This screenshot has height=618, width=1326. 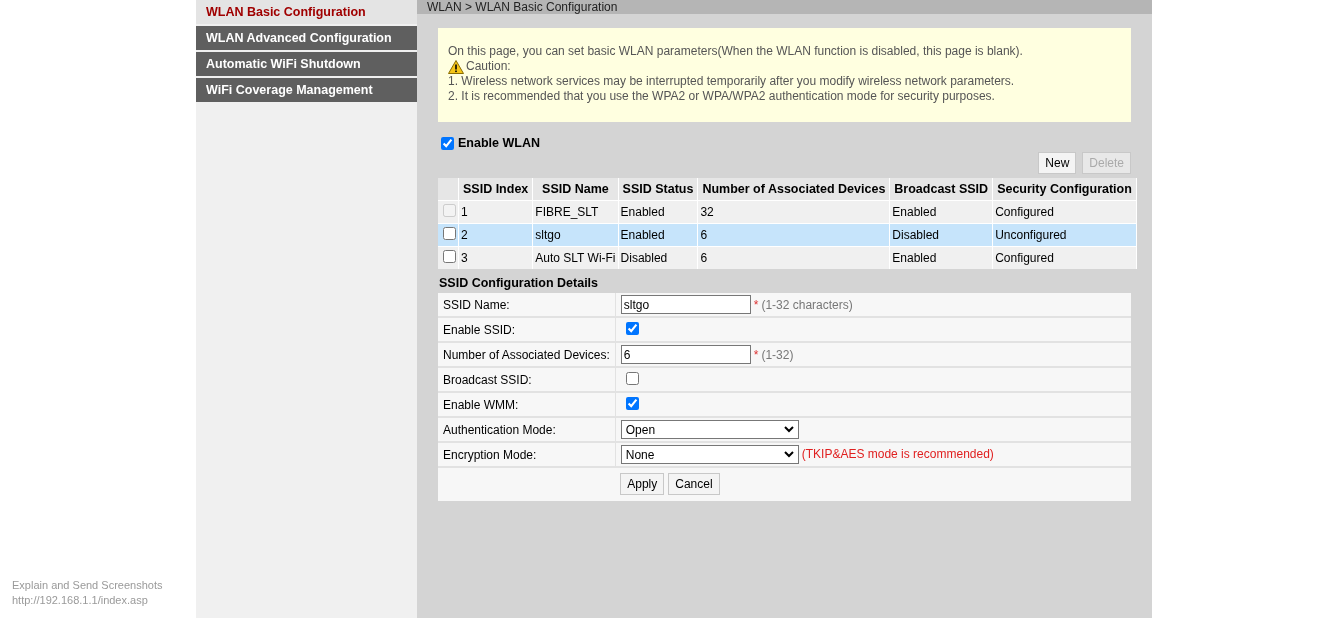 What do you see at coordinates (732, 81) in the screenshot?
I see `notice-text: 1. Wireless network services may be interrupted temporarily after you modify wireless network parameters.` at bounding box center [732, 81].